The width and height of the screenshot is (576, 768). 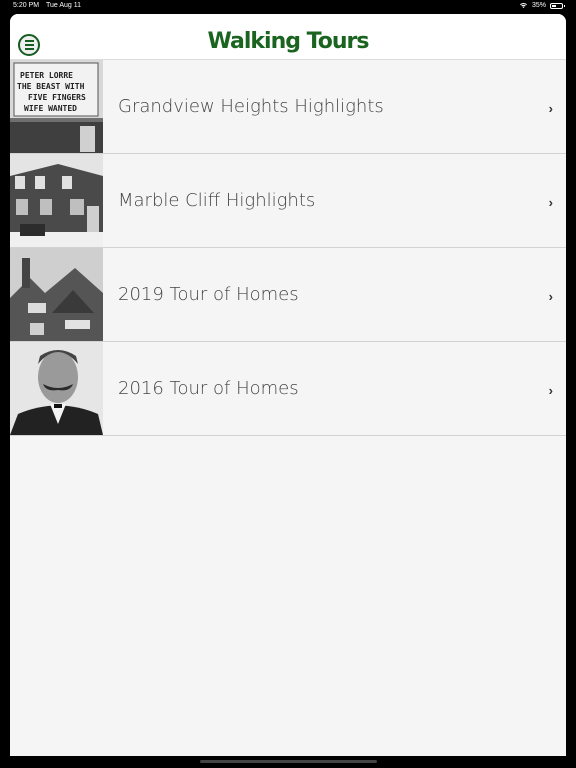 What do you see at coordinates (50, 108) in the screenshot?
I see `svg-text: WIFE WANTED` at bounding box center [50, 108].